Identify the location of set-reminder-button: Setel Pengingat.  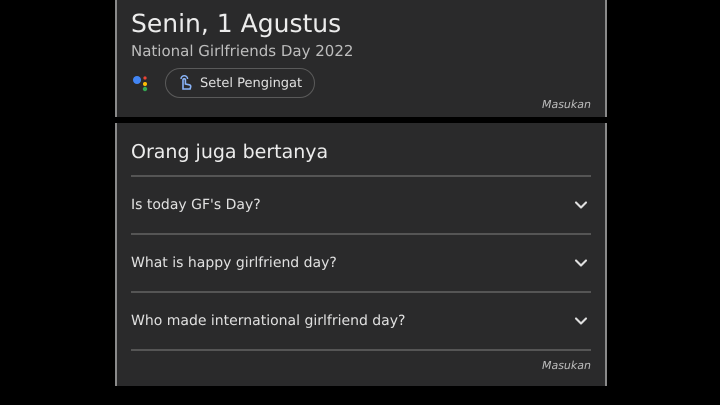
(240, 83).